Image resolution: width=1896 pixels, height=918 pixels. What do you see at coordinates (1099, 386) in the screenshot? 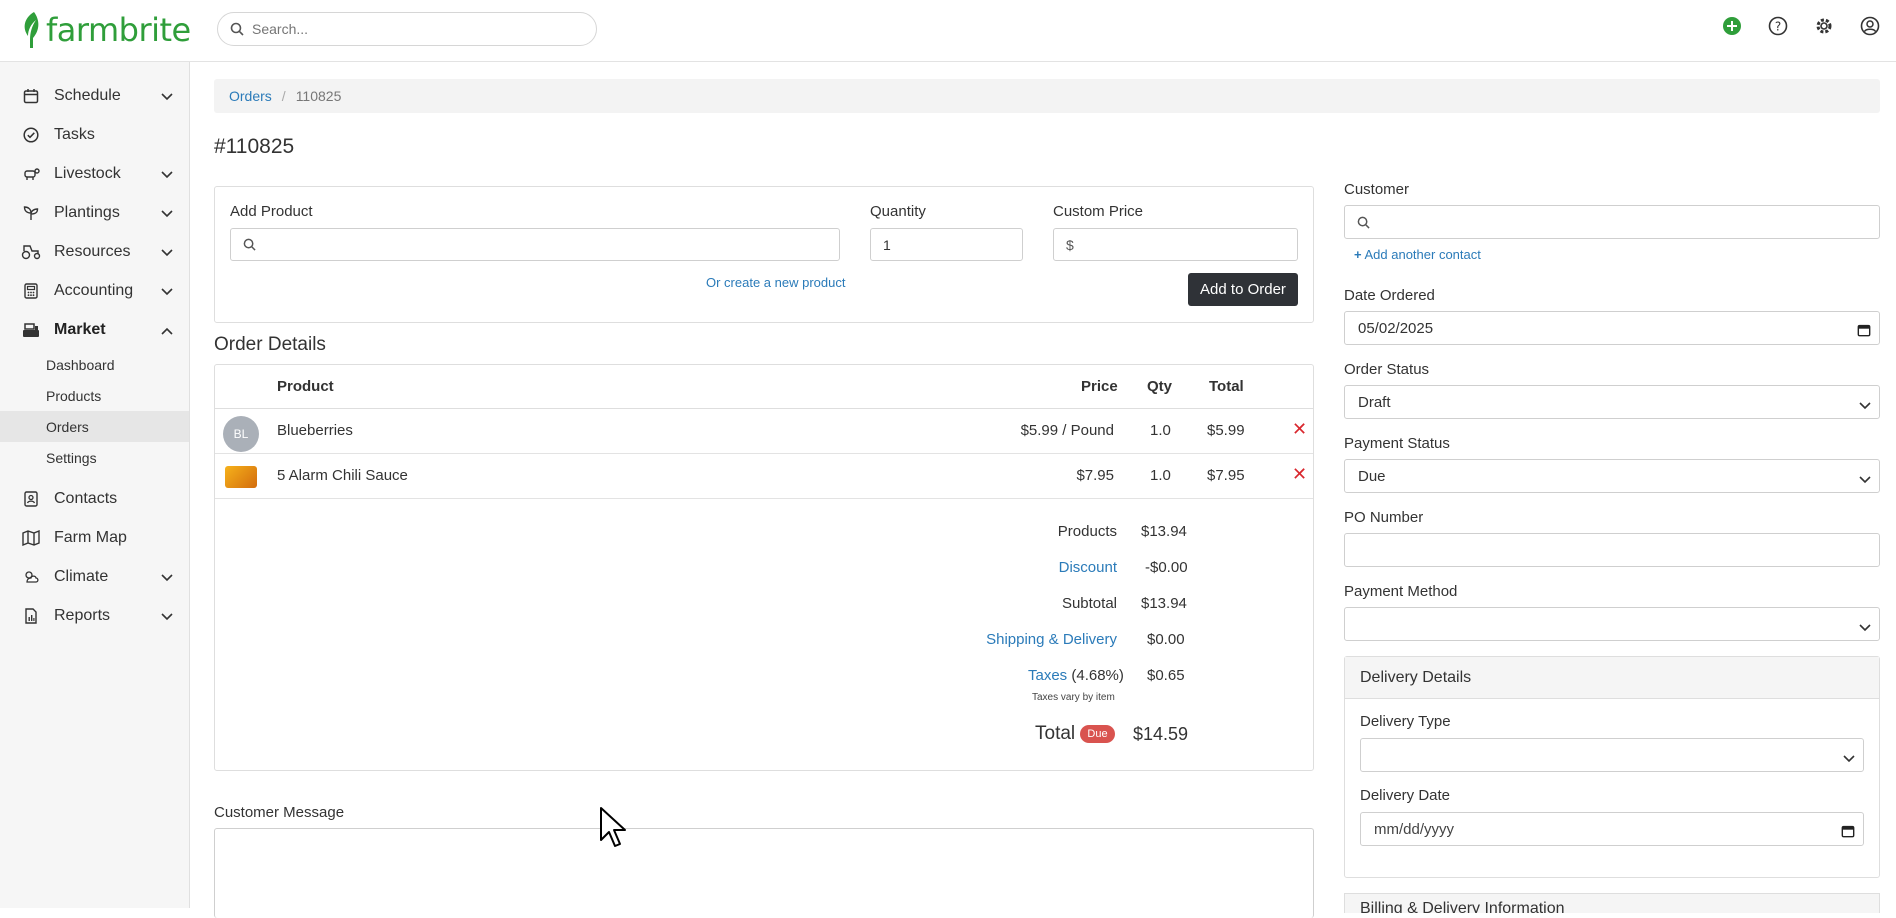
I see `column-price: Price` at bounding box center [1099, 386].